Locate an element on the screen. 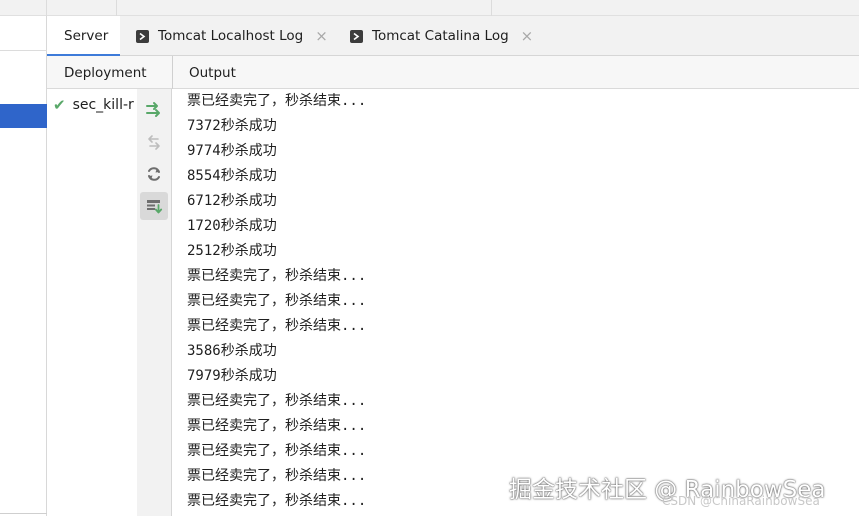  refresh-icon is located at coordinates (154, 174).